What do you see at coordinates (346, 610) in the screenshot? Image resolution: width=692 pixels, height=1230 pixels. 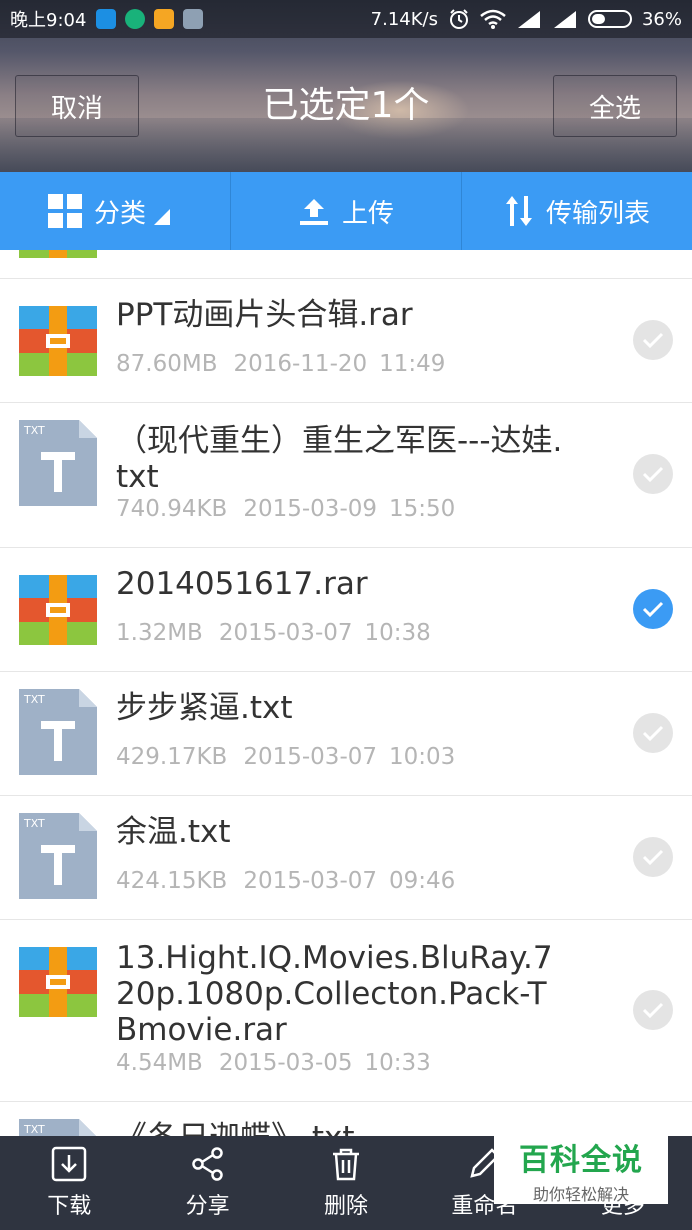 I see `file-row: 2014051617.rar 1.32MB 2015-03-07 10:38` at bounding box center [346, 610].